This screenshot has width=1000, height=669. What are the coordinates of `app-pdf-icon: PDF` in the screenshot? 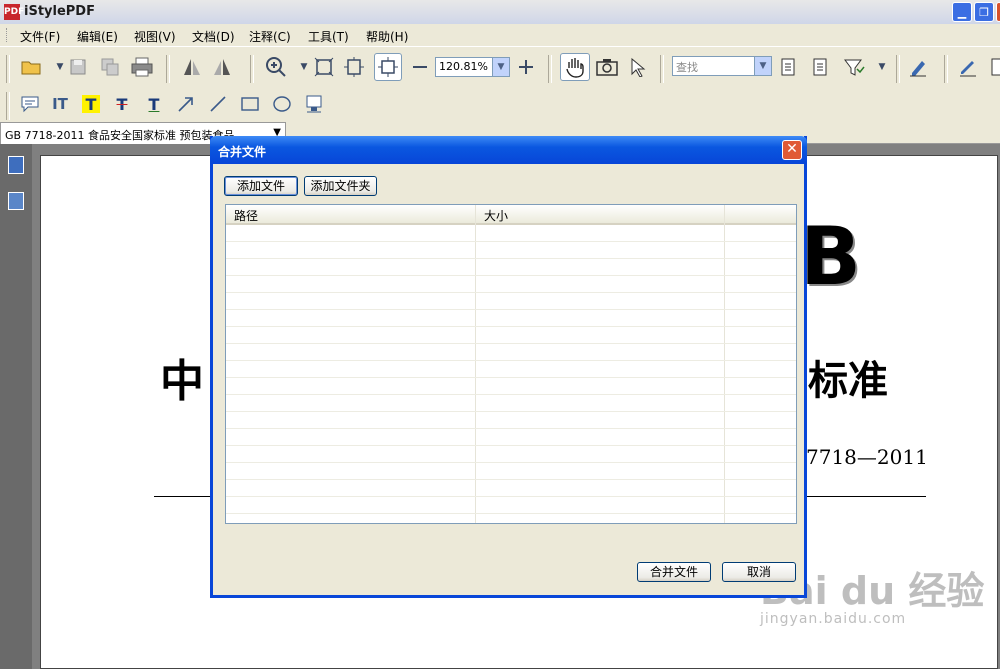 It's located at (14, 12).